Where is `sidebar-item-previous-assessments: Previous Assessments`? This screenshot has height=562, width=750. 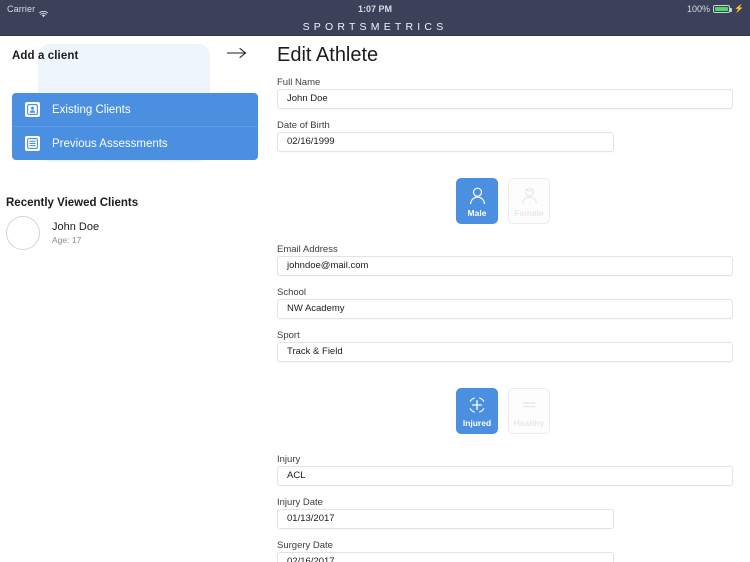 sidebar-item-previous-assessments: Previous Assessments is located at coordinates (135, 143).